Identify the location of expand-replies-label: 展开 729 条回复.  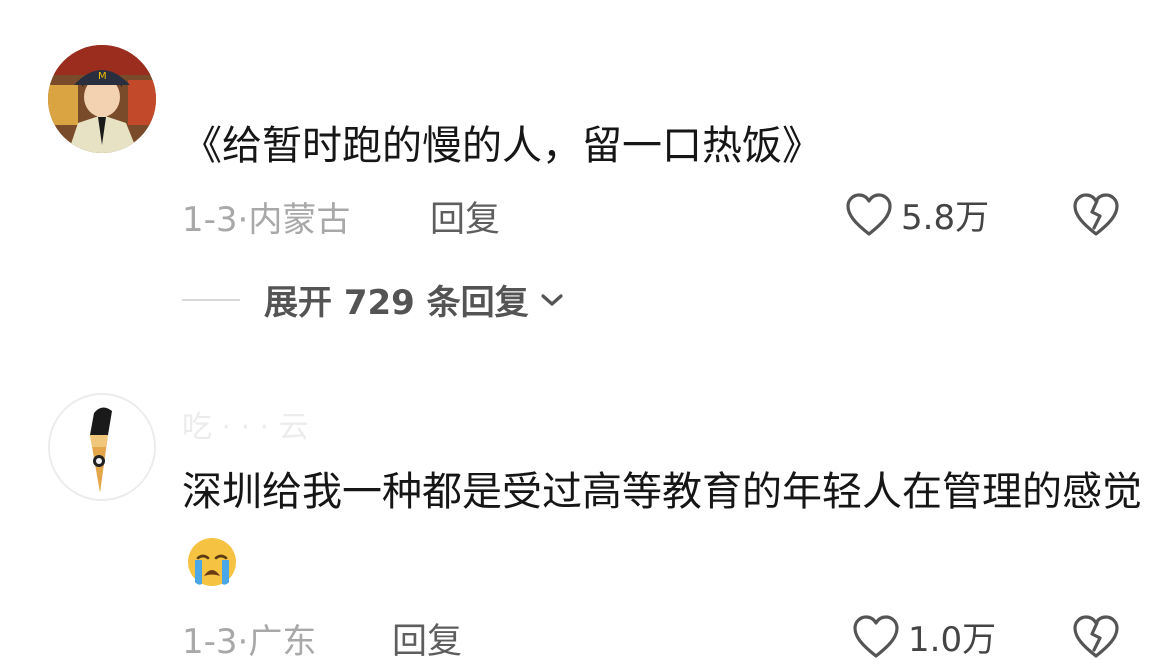
(396, 303).